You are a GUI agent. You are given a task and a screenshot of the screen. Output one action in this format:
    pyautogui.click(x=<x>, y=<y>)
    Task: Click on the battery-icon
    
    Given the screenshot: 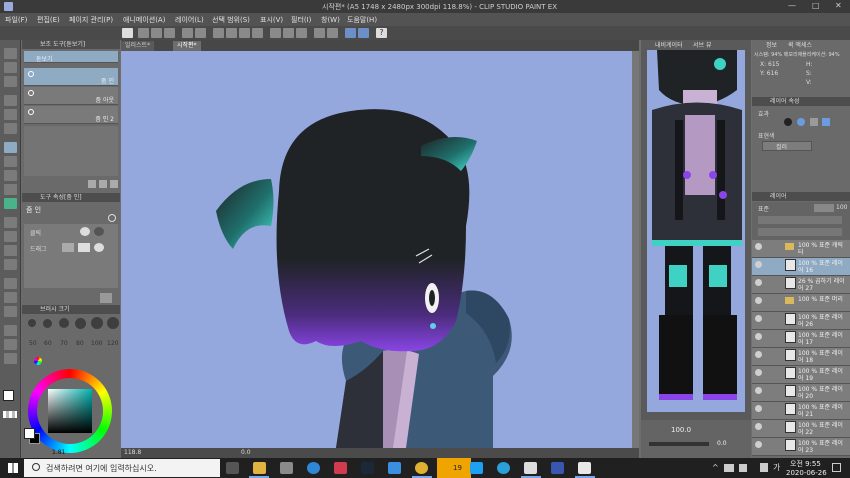 What is the action you would take?
    pyautogui.click(x=729, y=468)
    